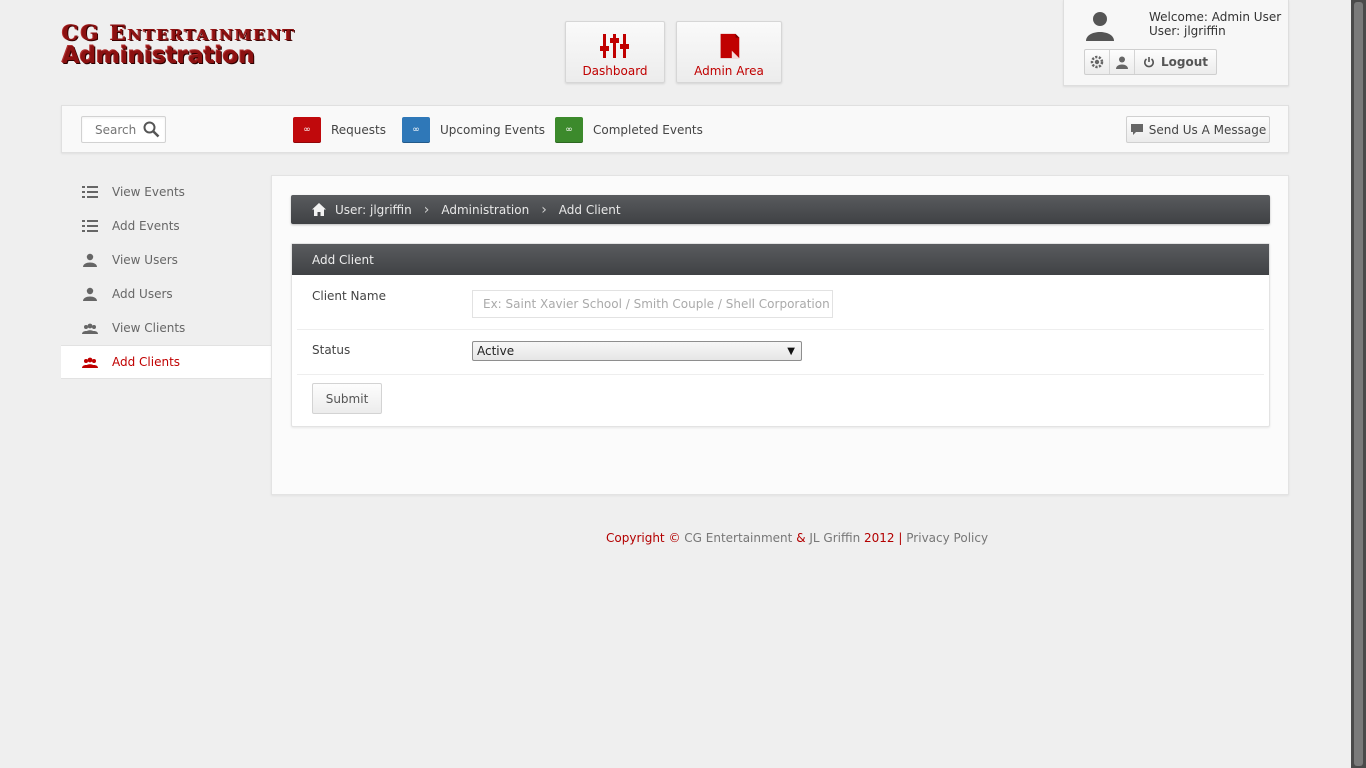  What do you see at coordinates (1215, 17) in the screenshot?
I see `welcome-text: Welcome: Admin User` at bounding box center [1215, 17].